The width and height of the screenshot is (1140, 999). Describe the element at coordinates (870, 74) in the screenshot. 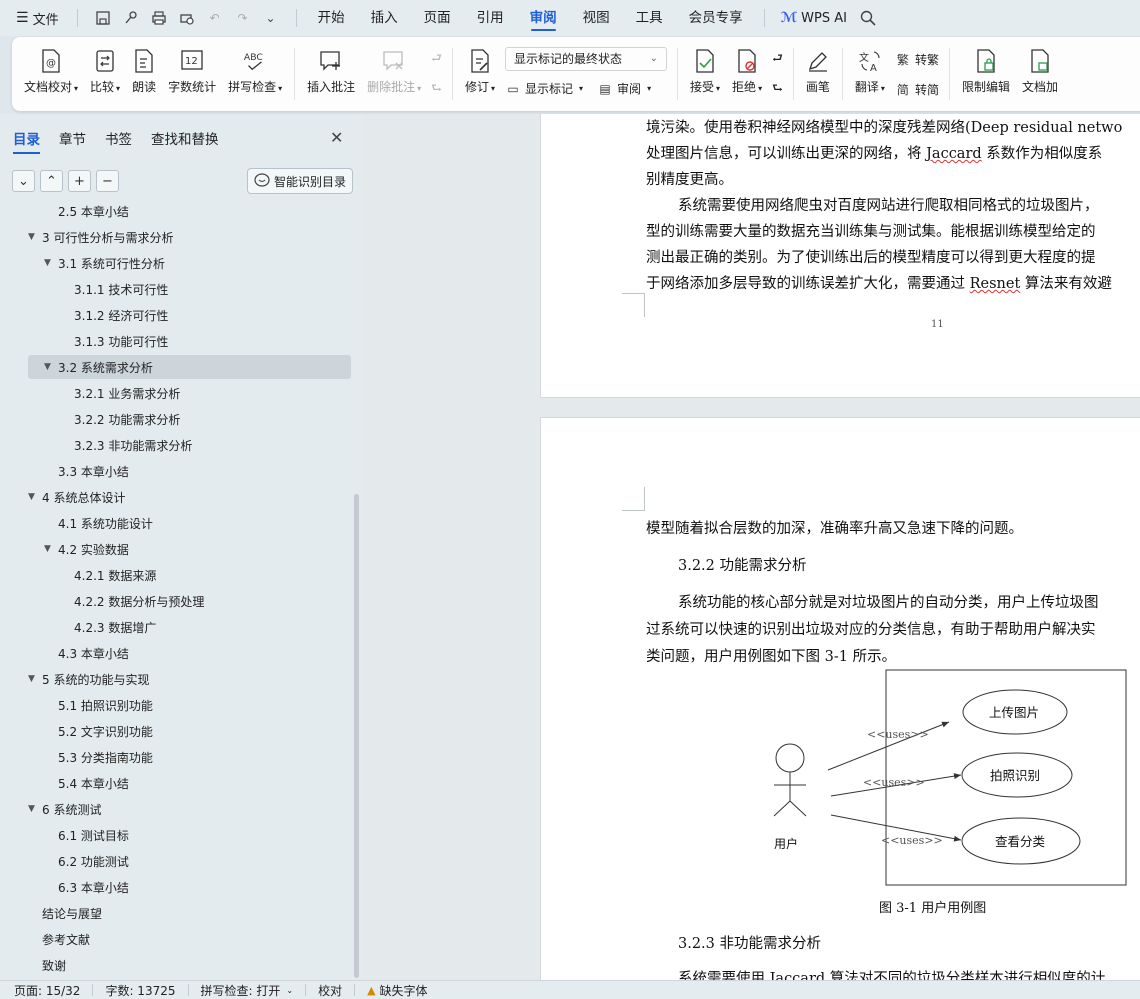

I see `translate-button: 文A 翻译 ▾` at that location.